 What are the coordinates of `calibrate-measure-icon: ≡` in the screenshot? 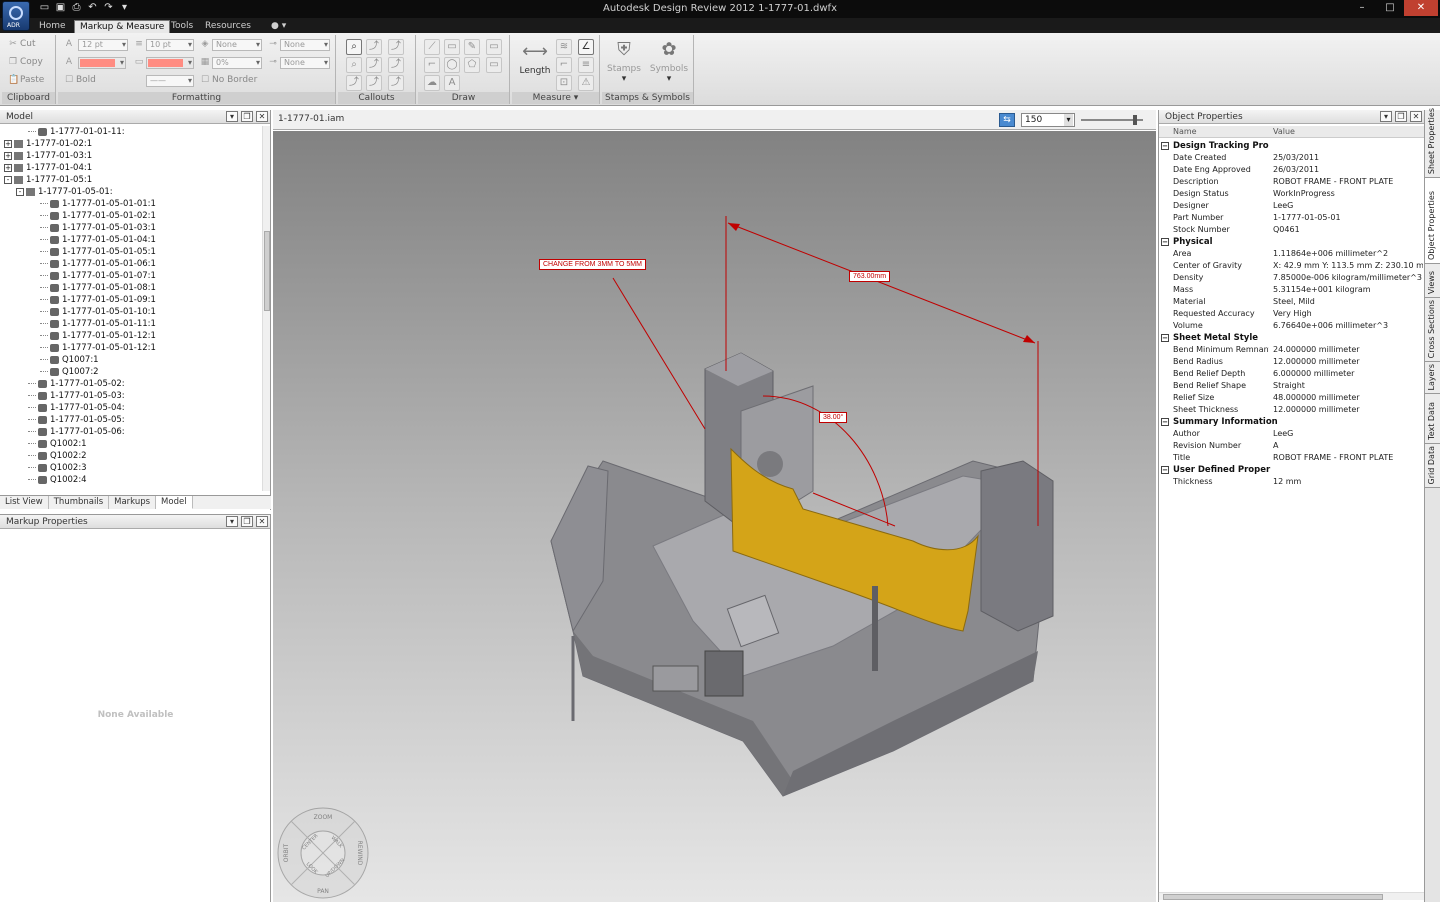 It's located at (586, 65).